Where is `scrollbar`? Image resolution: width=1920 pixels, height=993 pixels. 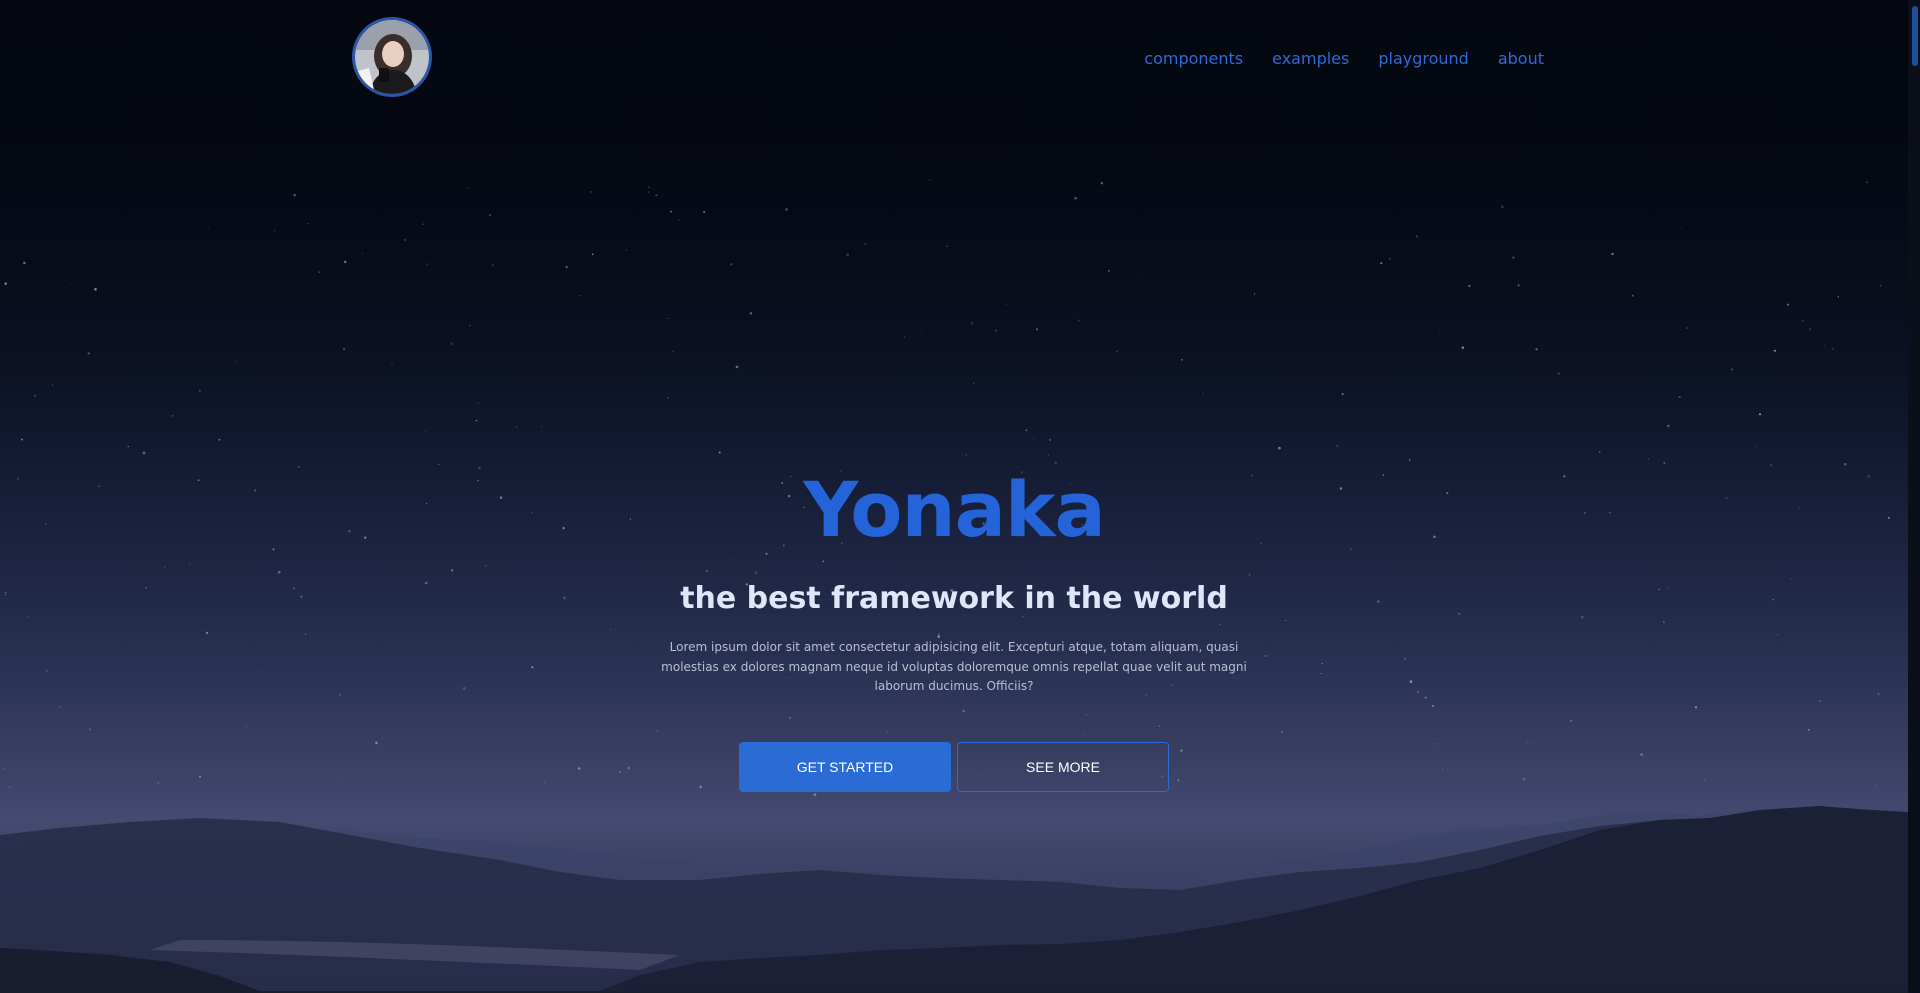 scrollbar is located at coordinates (1914, 496).